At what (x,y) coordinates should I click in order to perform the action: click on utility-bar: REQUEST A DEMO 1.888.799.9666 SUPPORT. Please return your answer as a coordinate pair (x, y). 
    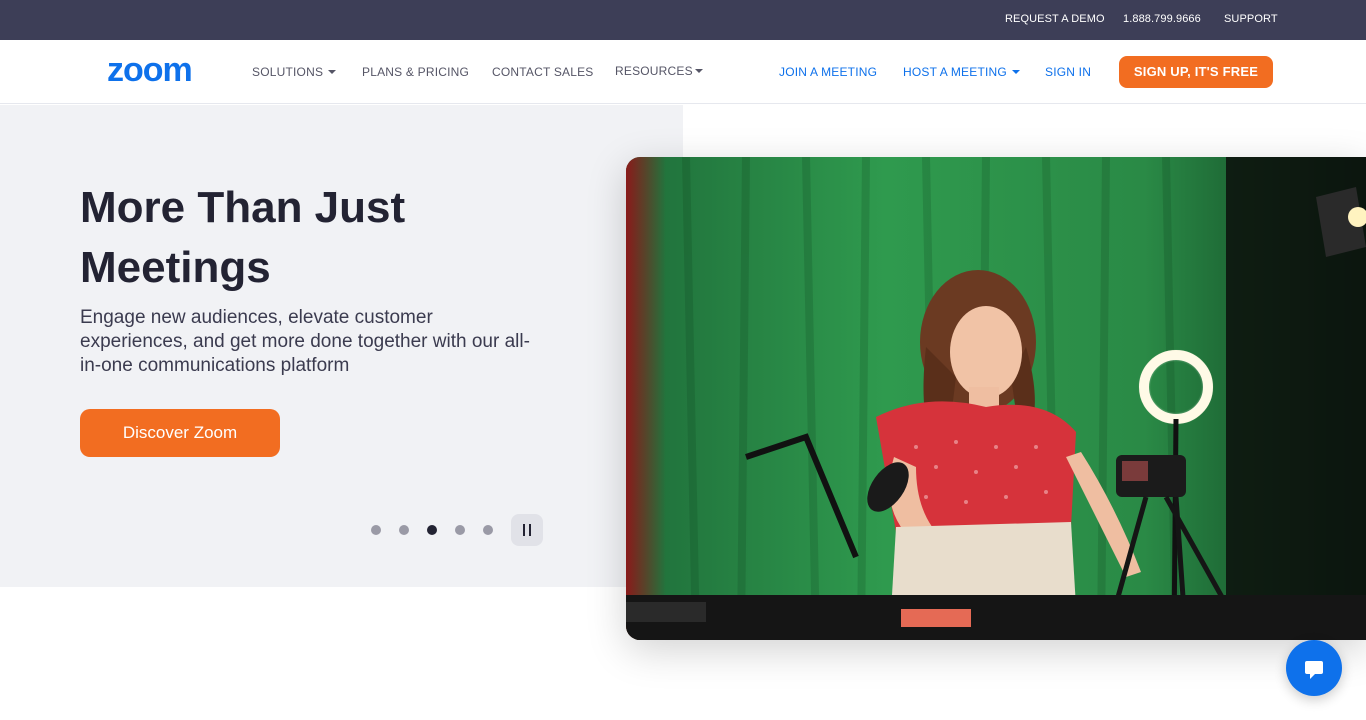
    Looking at the image, I should click on (683, 20).